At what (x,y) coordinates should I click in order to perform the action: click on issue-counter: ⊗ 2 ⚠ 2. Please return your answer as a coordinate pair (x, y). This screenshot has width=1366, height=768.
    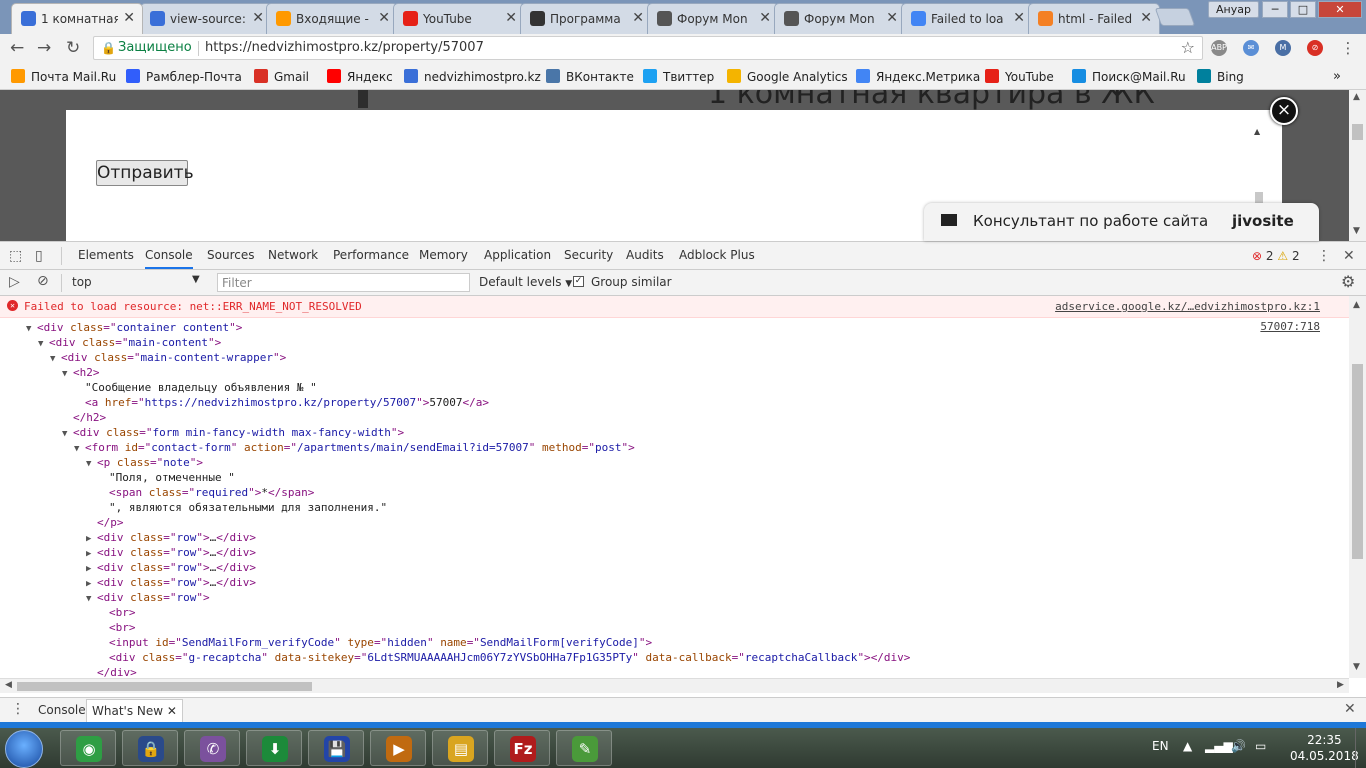
    Looking at the image, I should click on (1276, 256).